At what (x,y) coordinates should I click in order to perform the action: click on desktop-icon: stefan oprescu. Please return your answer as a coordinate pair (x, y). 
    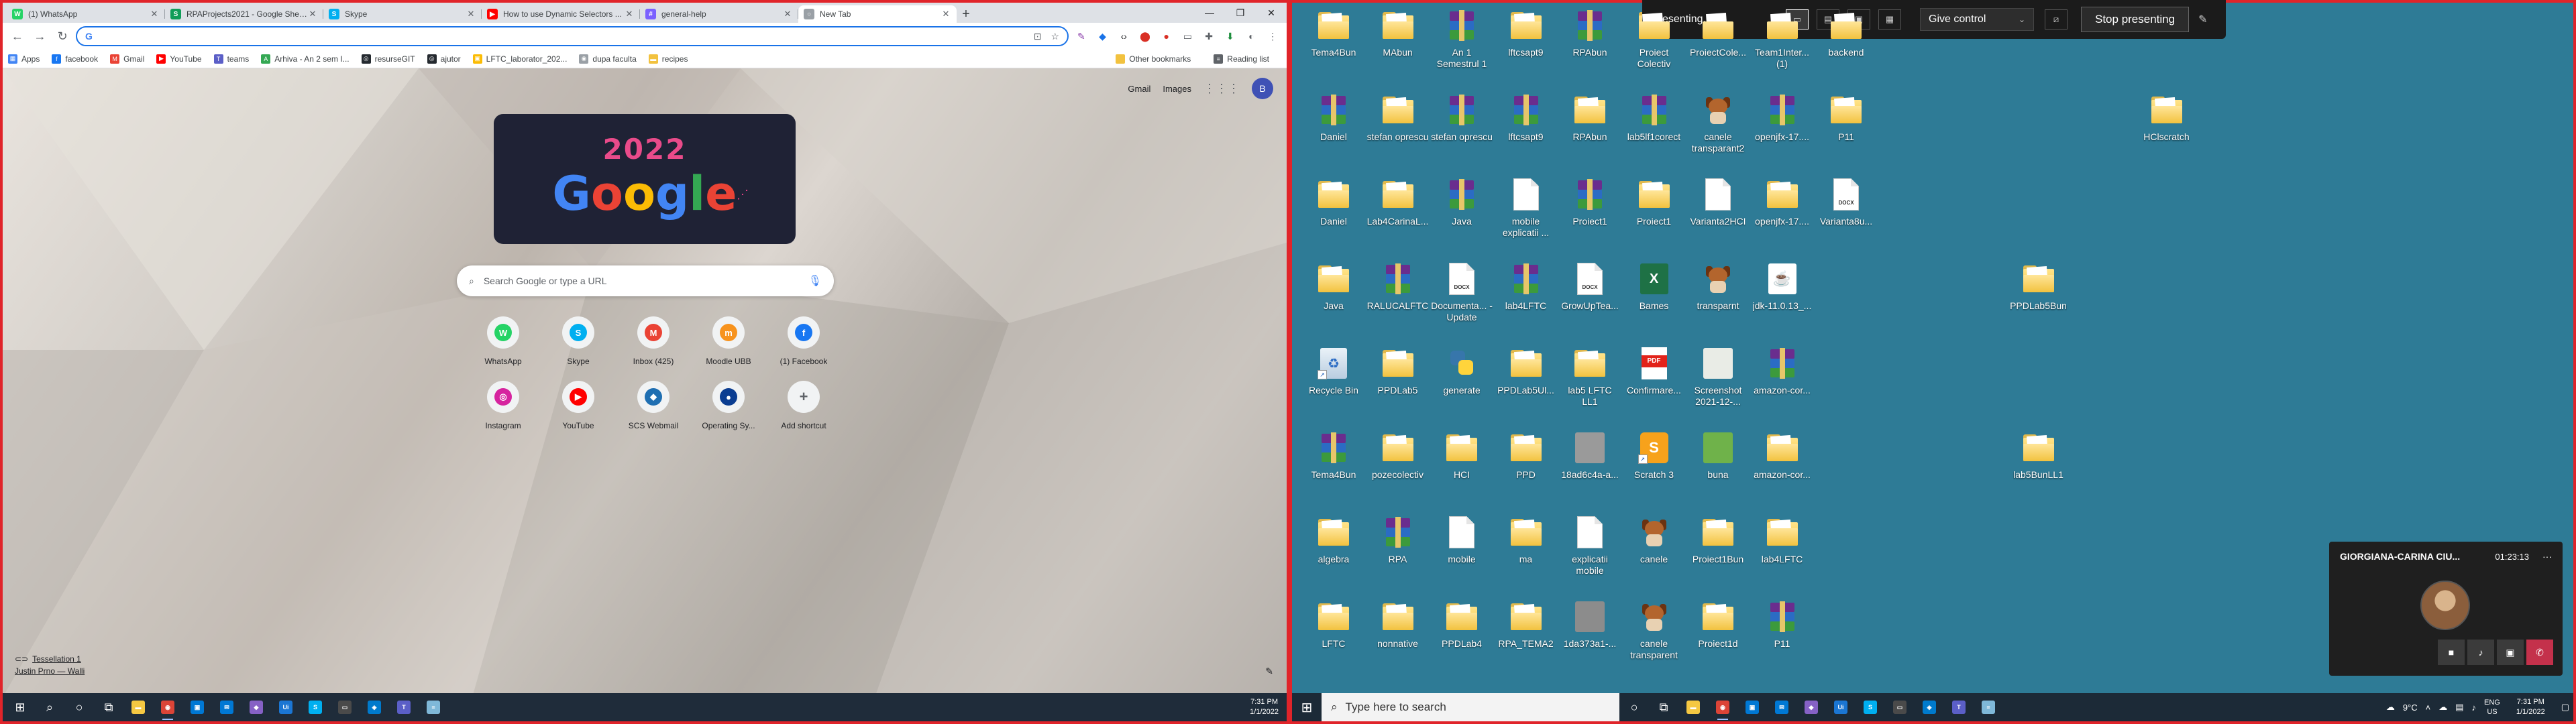
    Looking at the image, I should click on (1462, 118).